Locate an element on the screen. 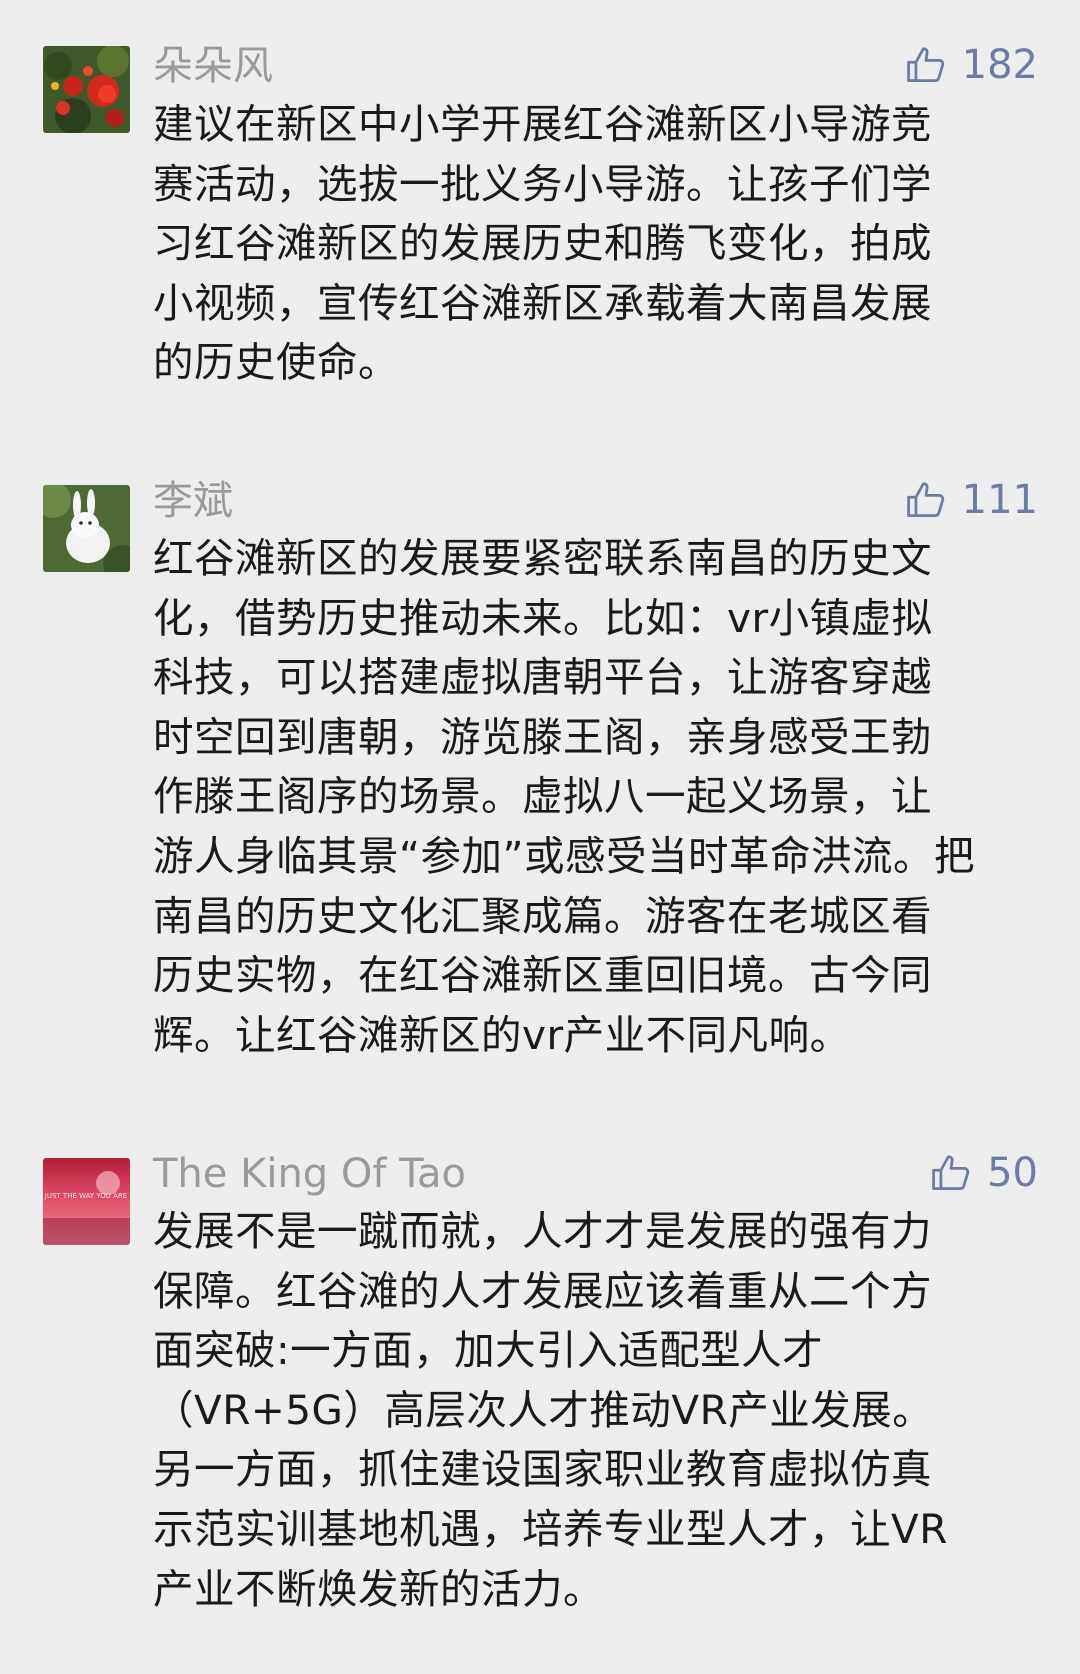 The width and height of the screenshot is (1080, 1674). like-count: 182 is located at coordinates (999, 65).